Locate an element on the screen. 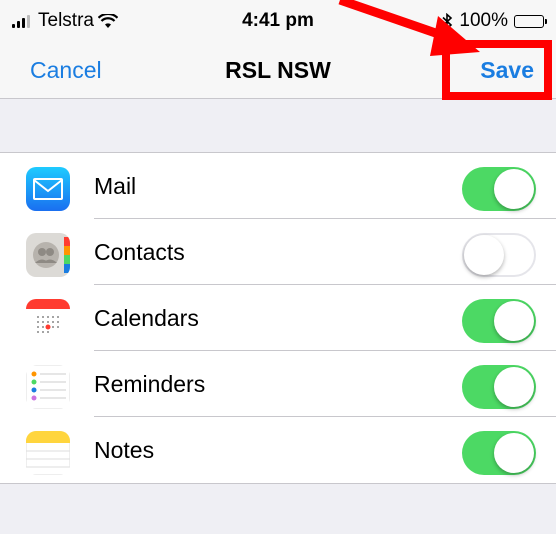  list-item-contacts: Contacts is located at coordinates (278, 252).